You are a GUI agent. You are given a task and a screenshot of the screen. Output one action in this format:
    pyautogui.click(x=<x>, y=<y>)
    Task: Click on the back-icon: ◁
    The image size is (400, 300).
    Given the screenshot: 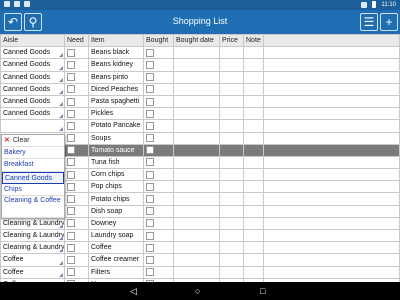 What is the action you would take?
    pyautogui.click(x=133, y=291)
    